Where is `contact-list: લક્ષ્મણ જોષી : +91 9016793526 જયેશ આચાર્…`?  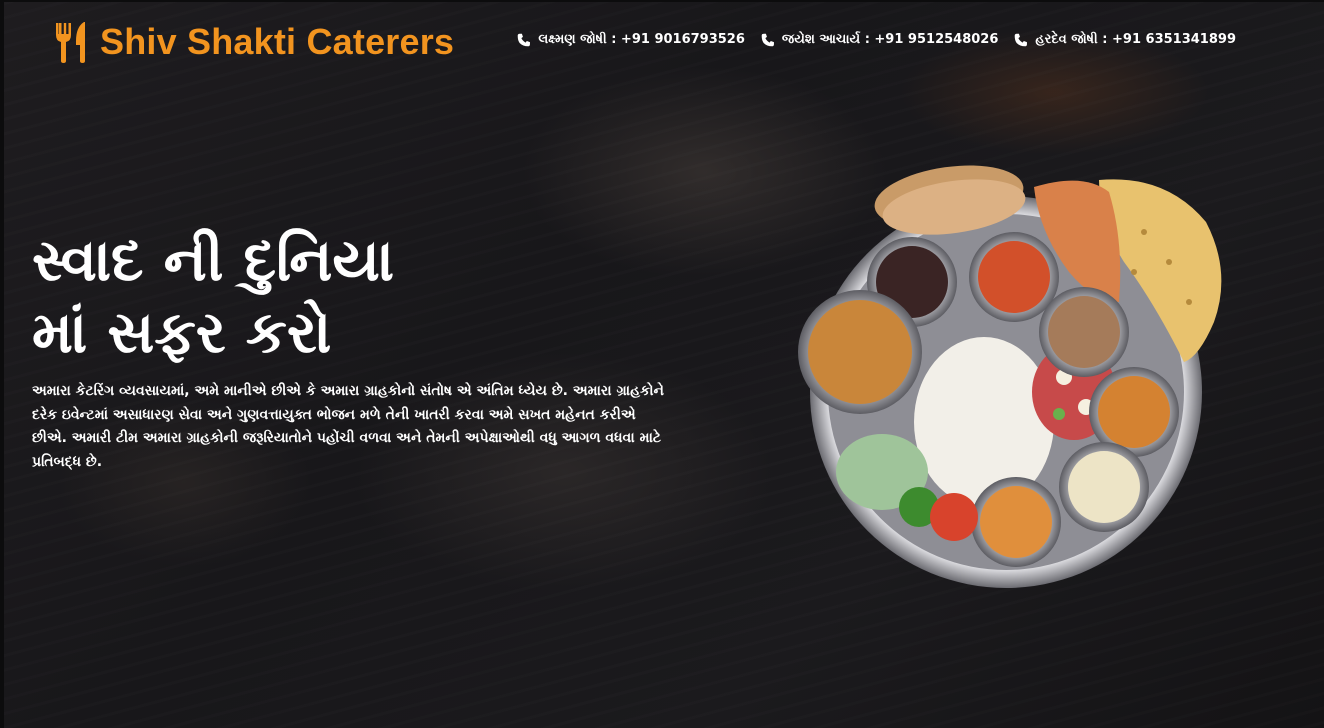
contact-list: લક્ષ્મણ જોષી : +91 9016793526 જયેશ આચાર્… is located at coordinates (876, 39).